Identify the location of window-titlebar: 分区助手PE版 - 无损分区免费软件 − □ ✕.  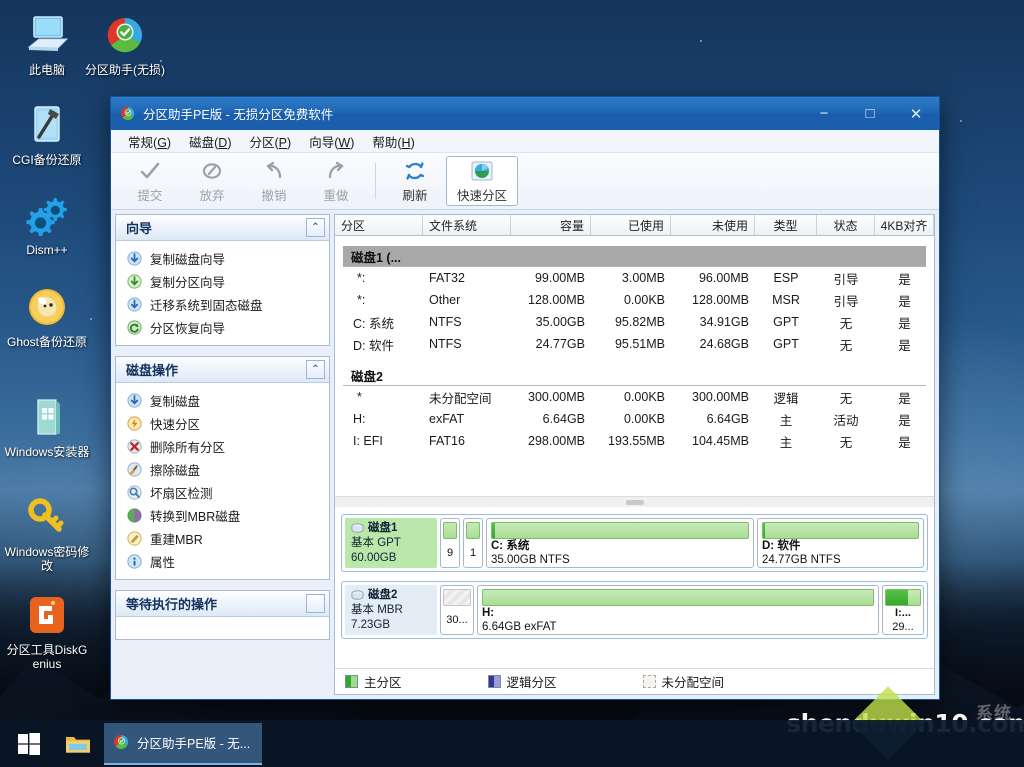
(525, 113).